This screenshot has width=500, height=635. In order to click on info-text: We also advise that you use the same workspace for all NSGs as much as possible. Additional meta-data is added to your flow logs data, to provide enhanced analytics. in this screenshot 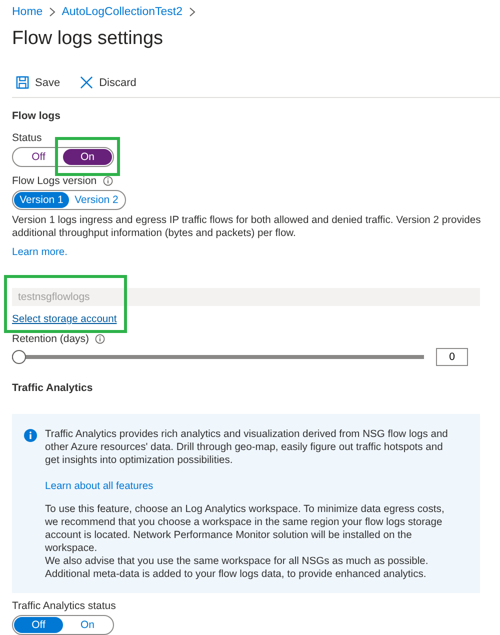, I will do `click(237, 568)`.